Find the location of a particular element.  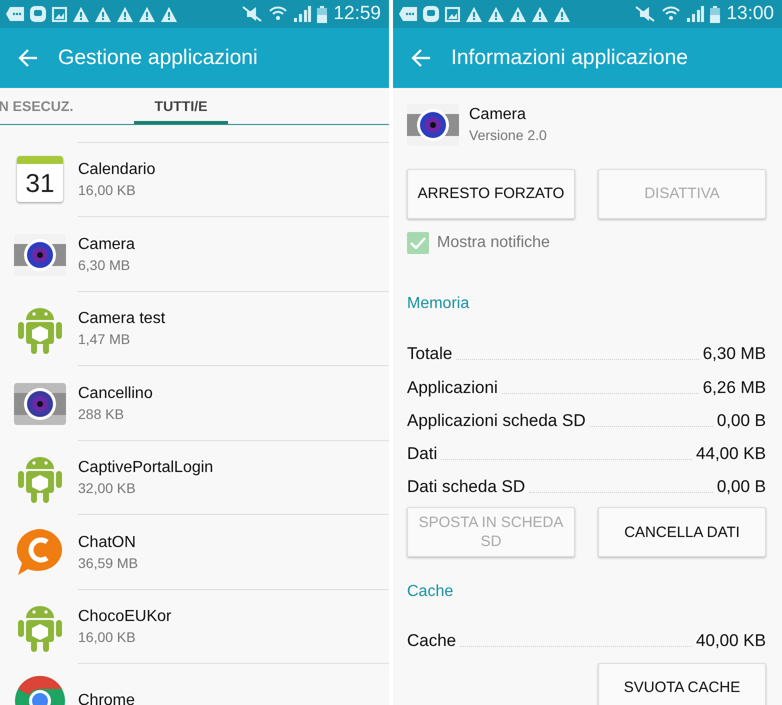

action-button: ARRESTO FORZATO is located at coordinates (491, 194).